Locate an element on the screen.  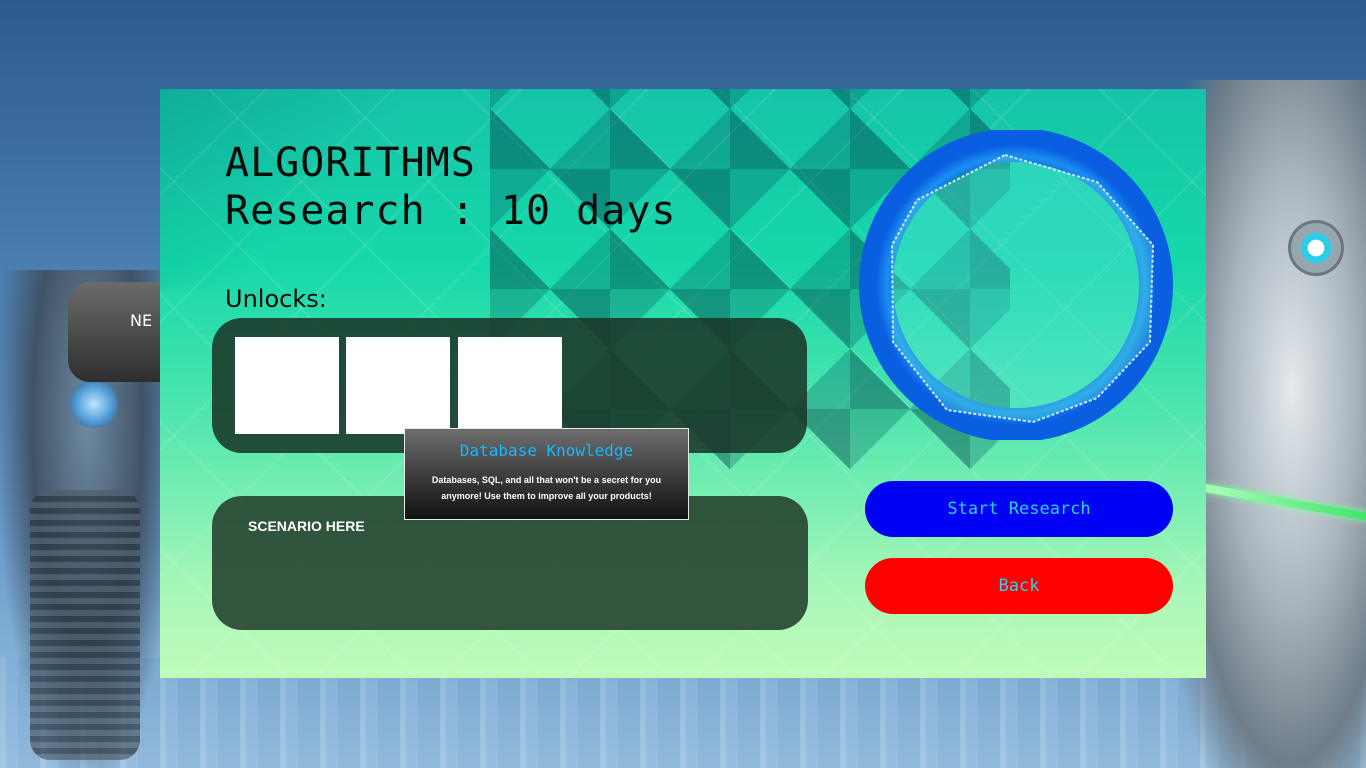
robot-legs is located at coordinates (85, 625).